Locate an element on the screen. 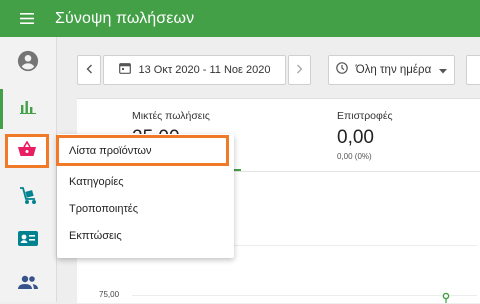  app-bar: Σύνοψη πωλήσεων is located at coordinates (240, 18).